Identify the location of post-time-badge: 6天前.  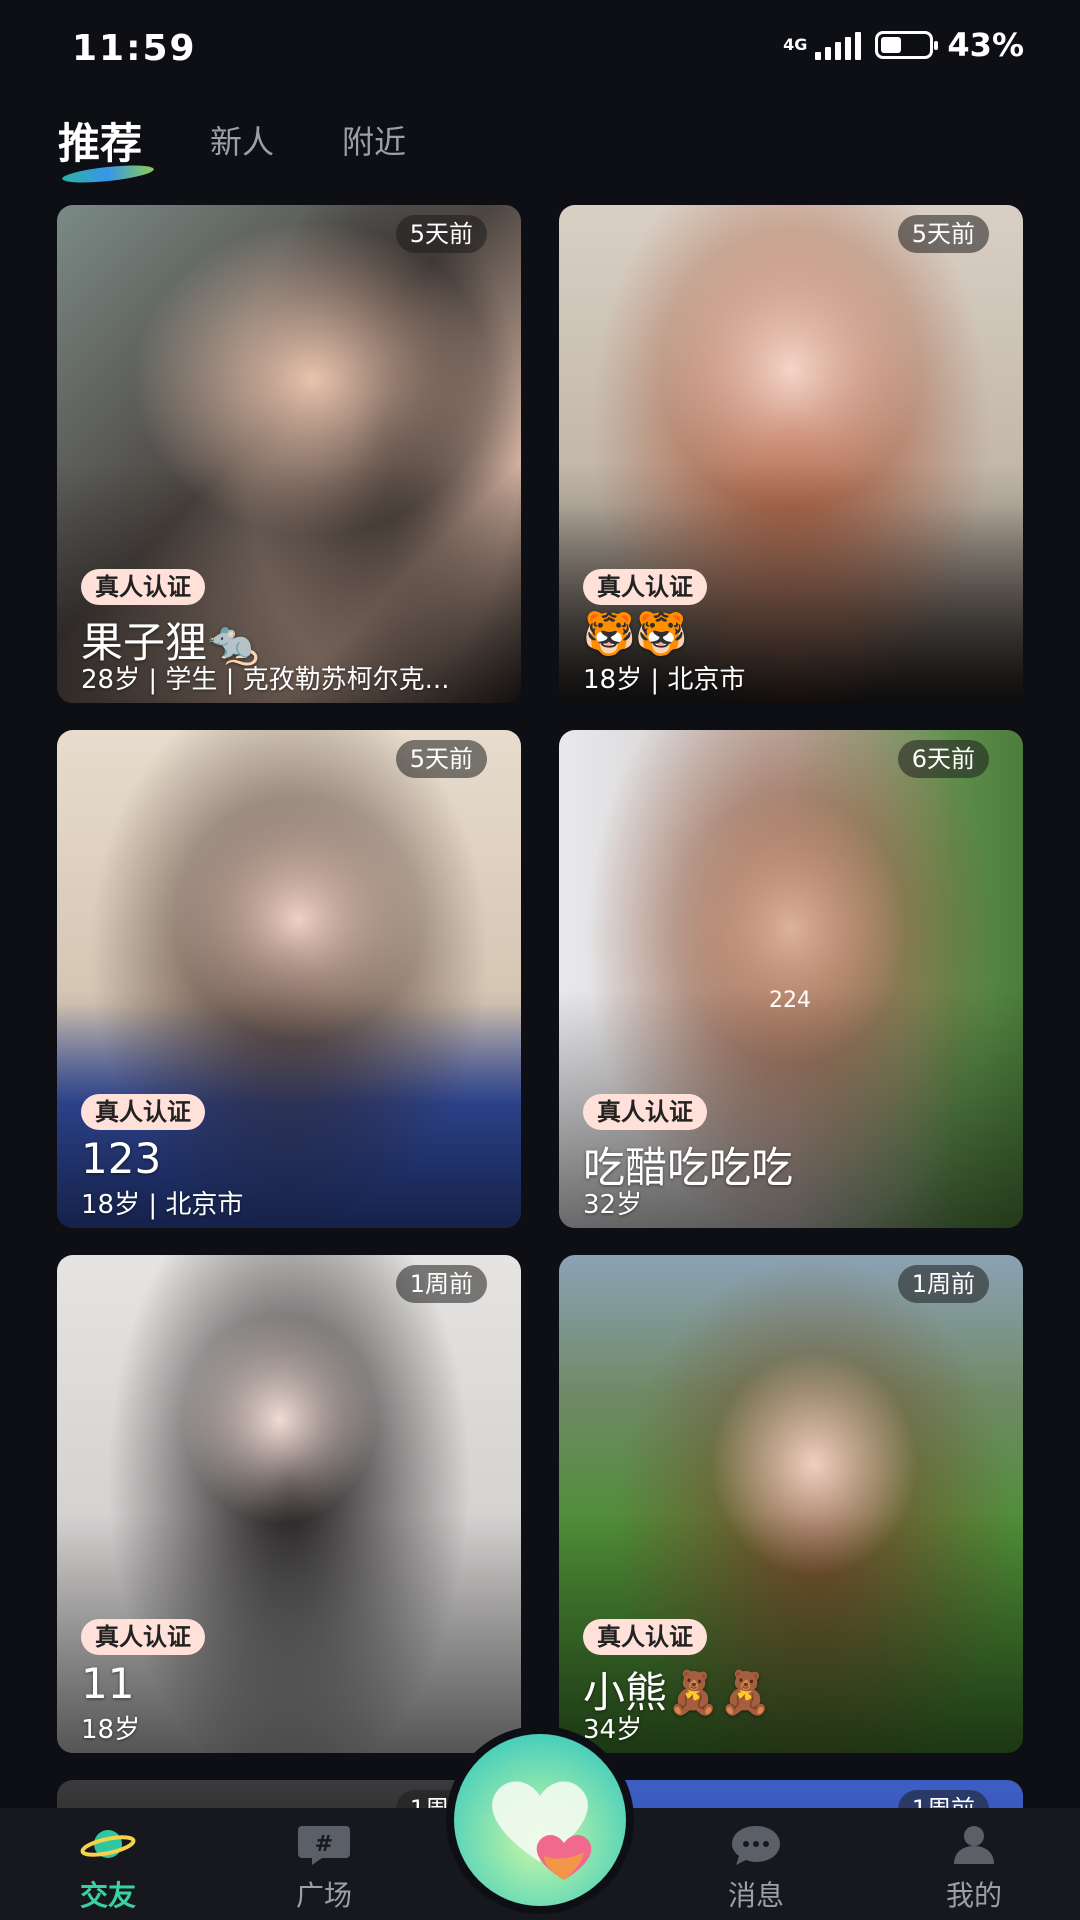
(943, 759).